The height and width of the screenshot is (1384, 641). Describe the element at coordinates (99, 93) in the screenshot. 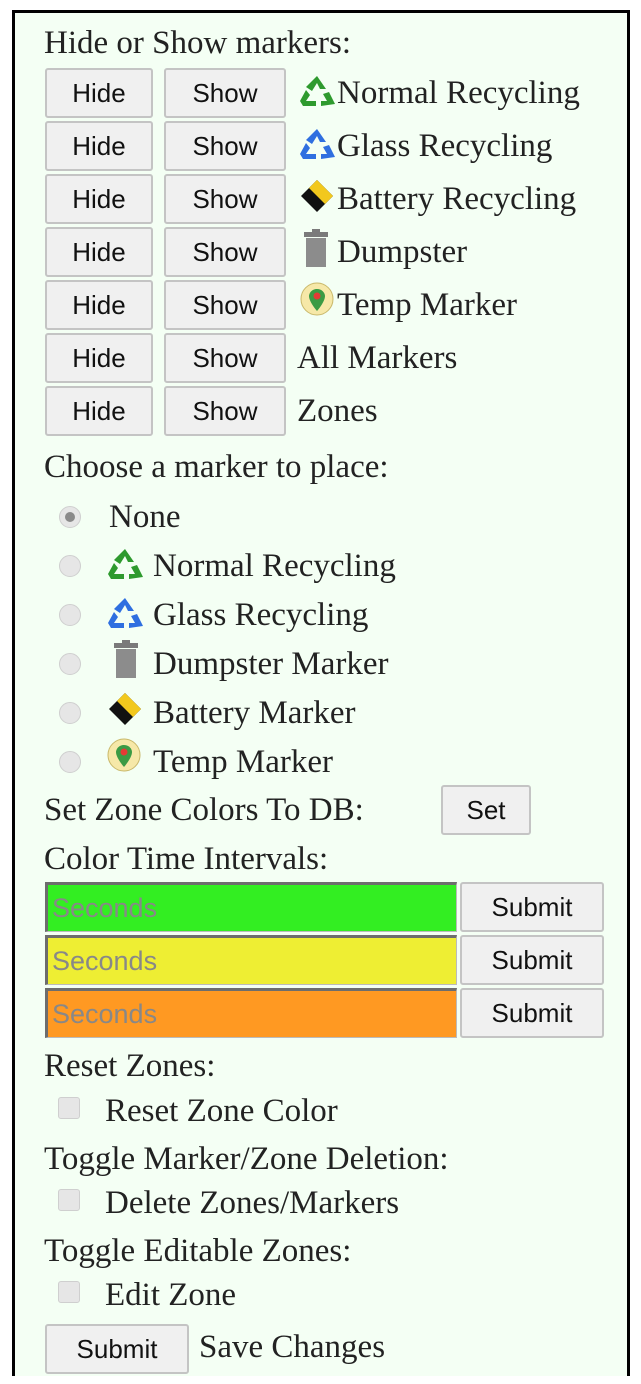

I see `hide-normal-recycling-button: Hide` at that location.